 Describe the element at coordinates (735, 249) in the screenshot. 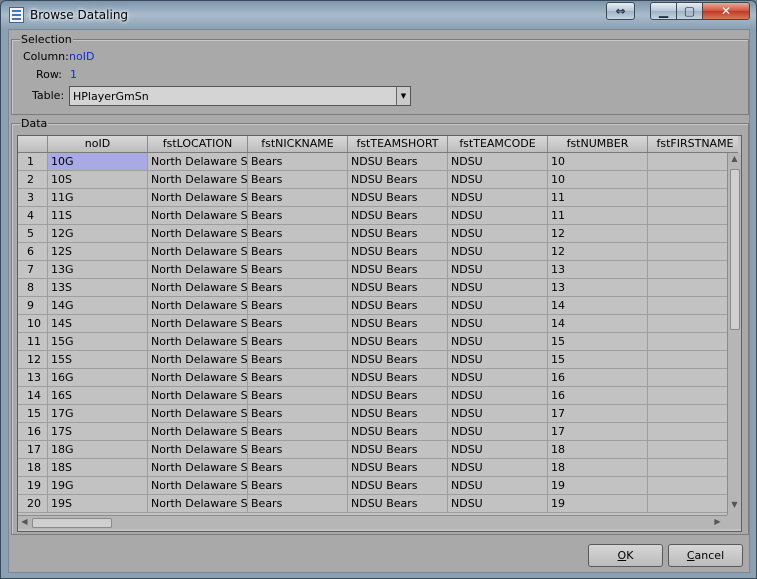

I see `vertical-scroll-thumb` at that location.